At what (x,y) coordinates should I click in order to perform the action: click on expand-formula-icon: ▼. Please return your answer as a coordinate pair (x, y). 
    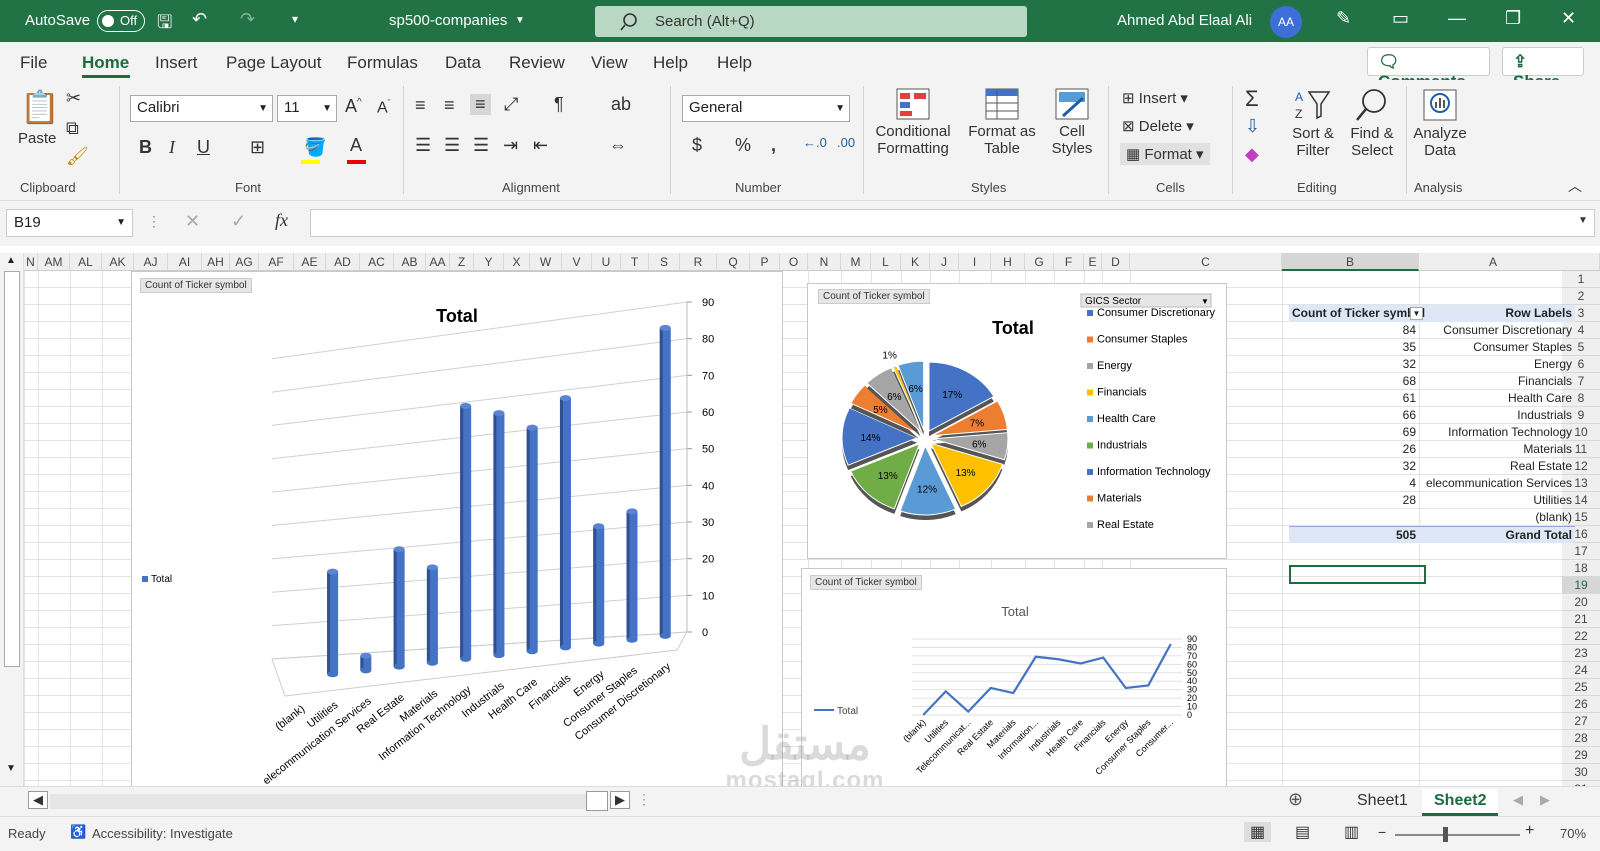
    Looking at the image, I should click on (1583, 220).